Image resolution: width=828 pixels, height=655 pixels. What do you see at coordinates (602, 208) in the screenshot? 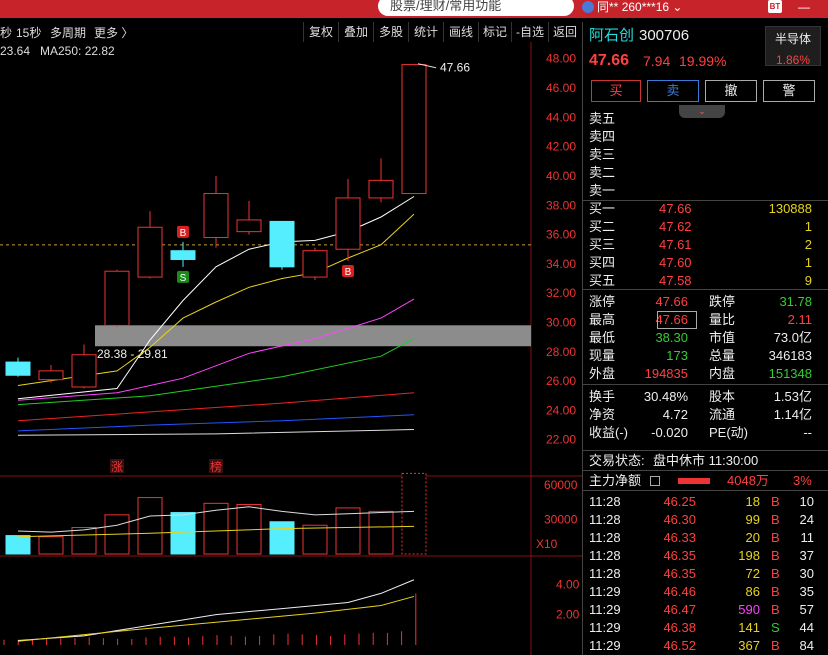
I see `bid-level-label: 买一` at bounding box center [602, 208].